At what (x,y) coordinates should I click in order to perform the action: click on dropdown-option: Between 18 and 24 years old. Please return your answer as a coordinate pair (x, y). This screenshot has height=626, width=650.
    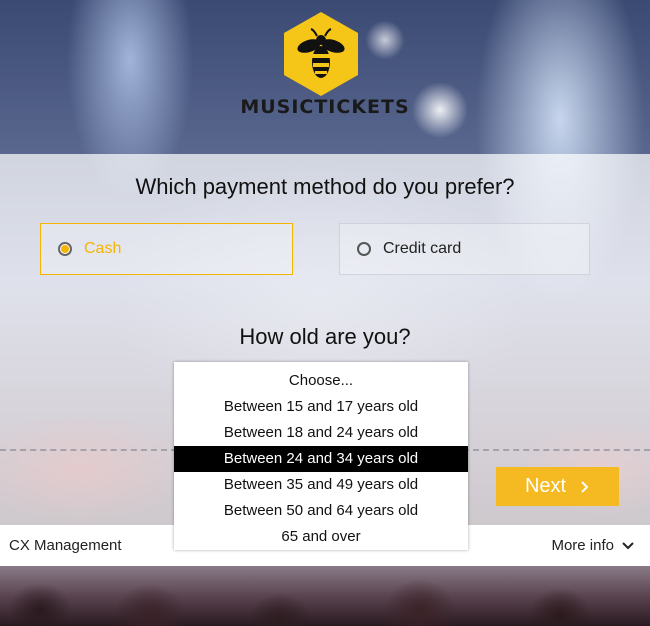
    Looking at the image, I should click on (321, 433).